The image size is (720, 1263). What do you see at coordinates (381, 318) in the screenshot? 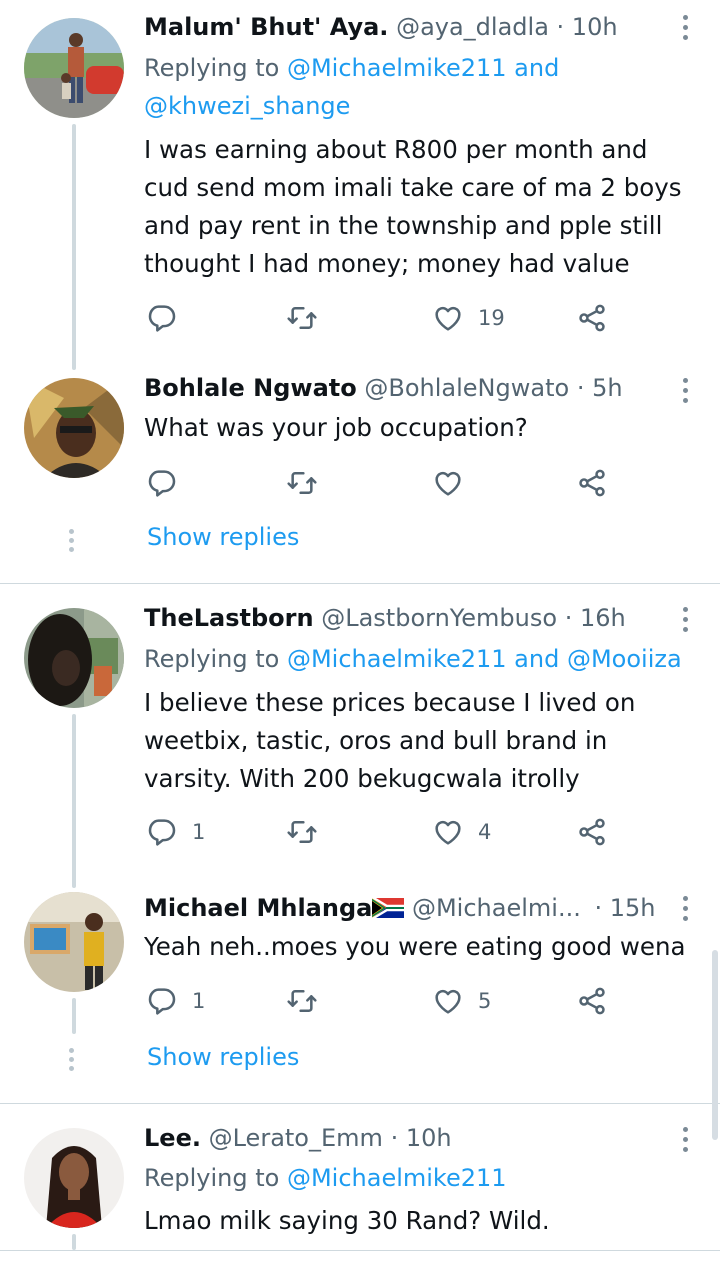
I see `action-bar: 19` at bounding box center [381, 318].